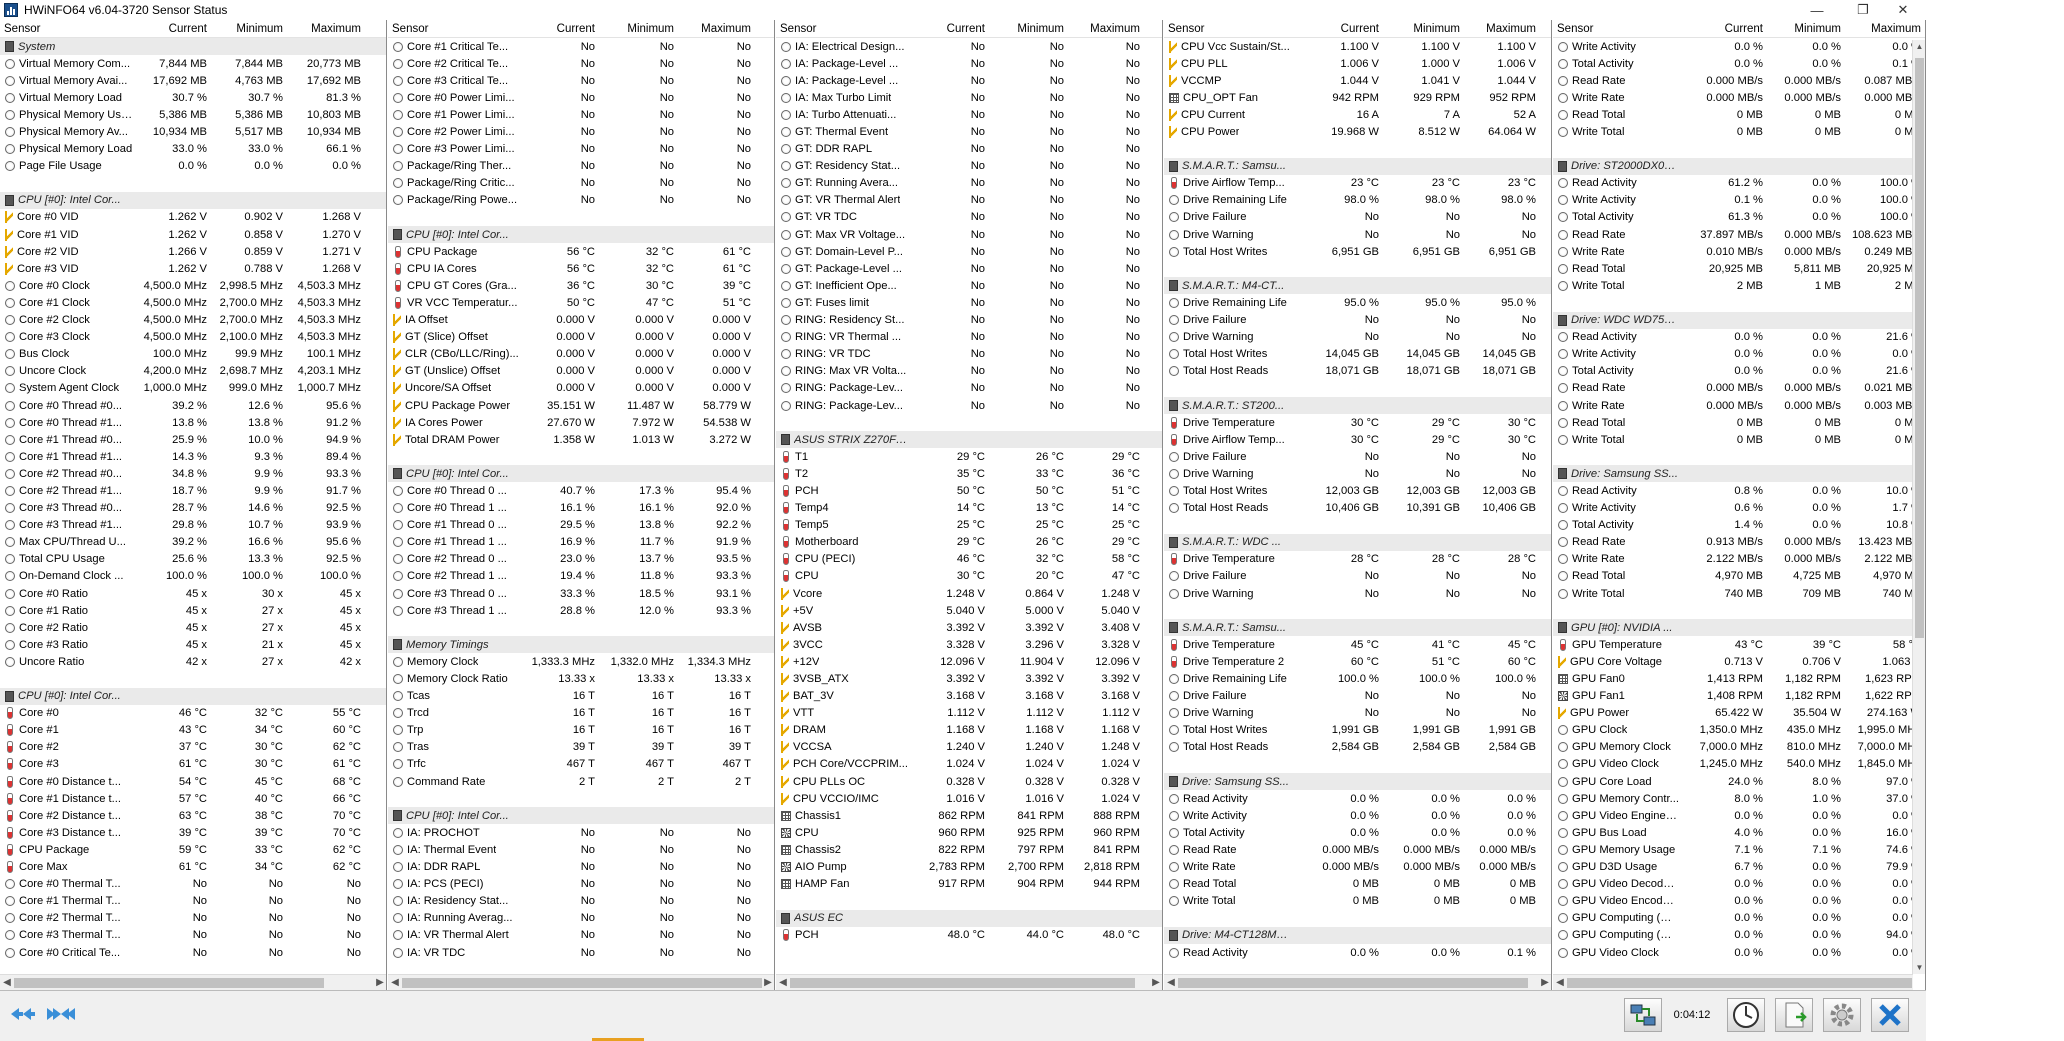 The width and height of the screenshot is (2064, 1041). I want to click on sensor-row: Core #2 Thermal T... No No No, so click(193, 918).